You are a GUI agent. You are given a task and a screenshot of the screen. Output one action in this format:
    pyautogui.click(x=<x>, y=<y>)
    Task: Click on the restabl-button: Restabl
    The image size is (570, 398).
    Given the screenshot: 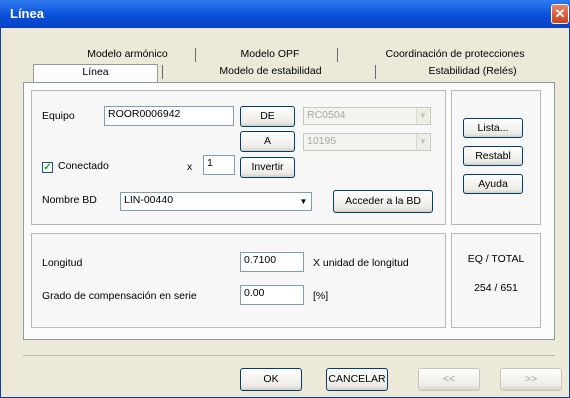 What is the action you would take?
    pyautogui.click(x=493, y=156)
    